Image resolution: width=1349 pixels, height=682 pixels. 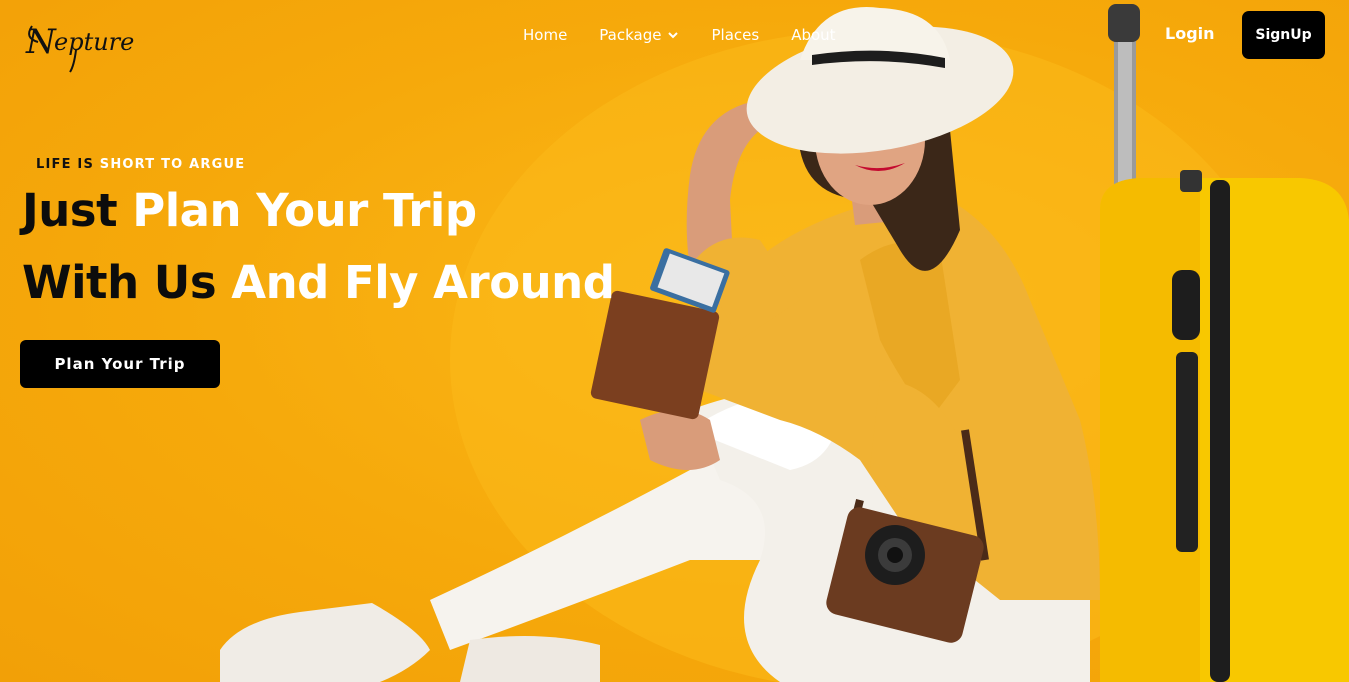 I want to click on headline-line-1-part-1: Just, so click(x=70, y=210).